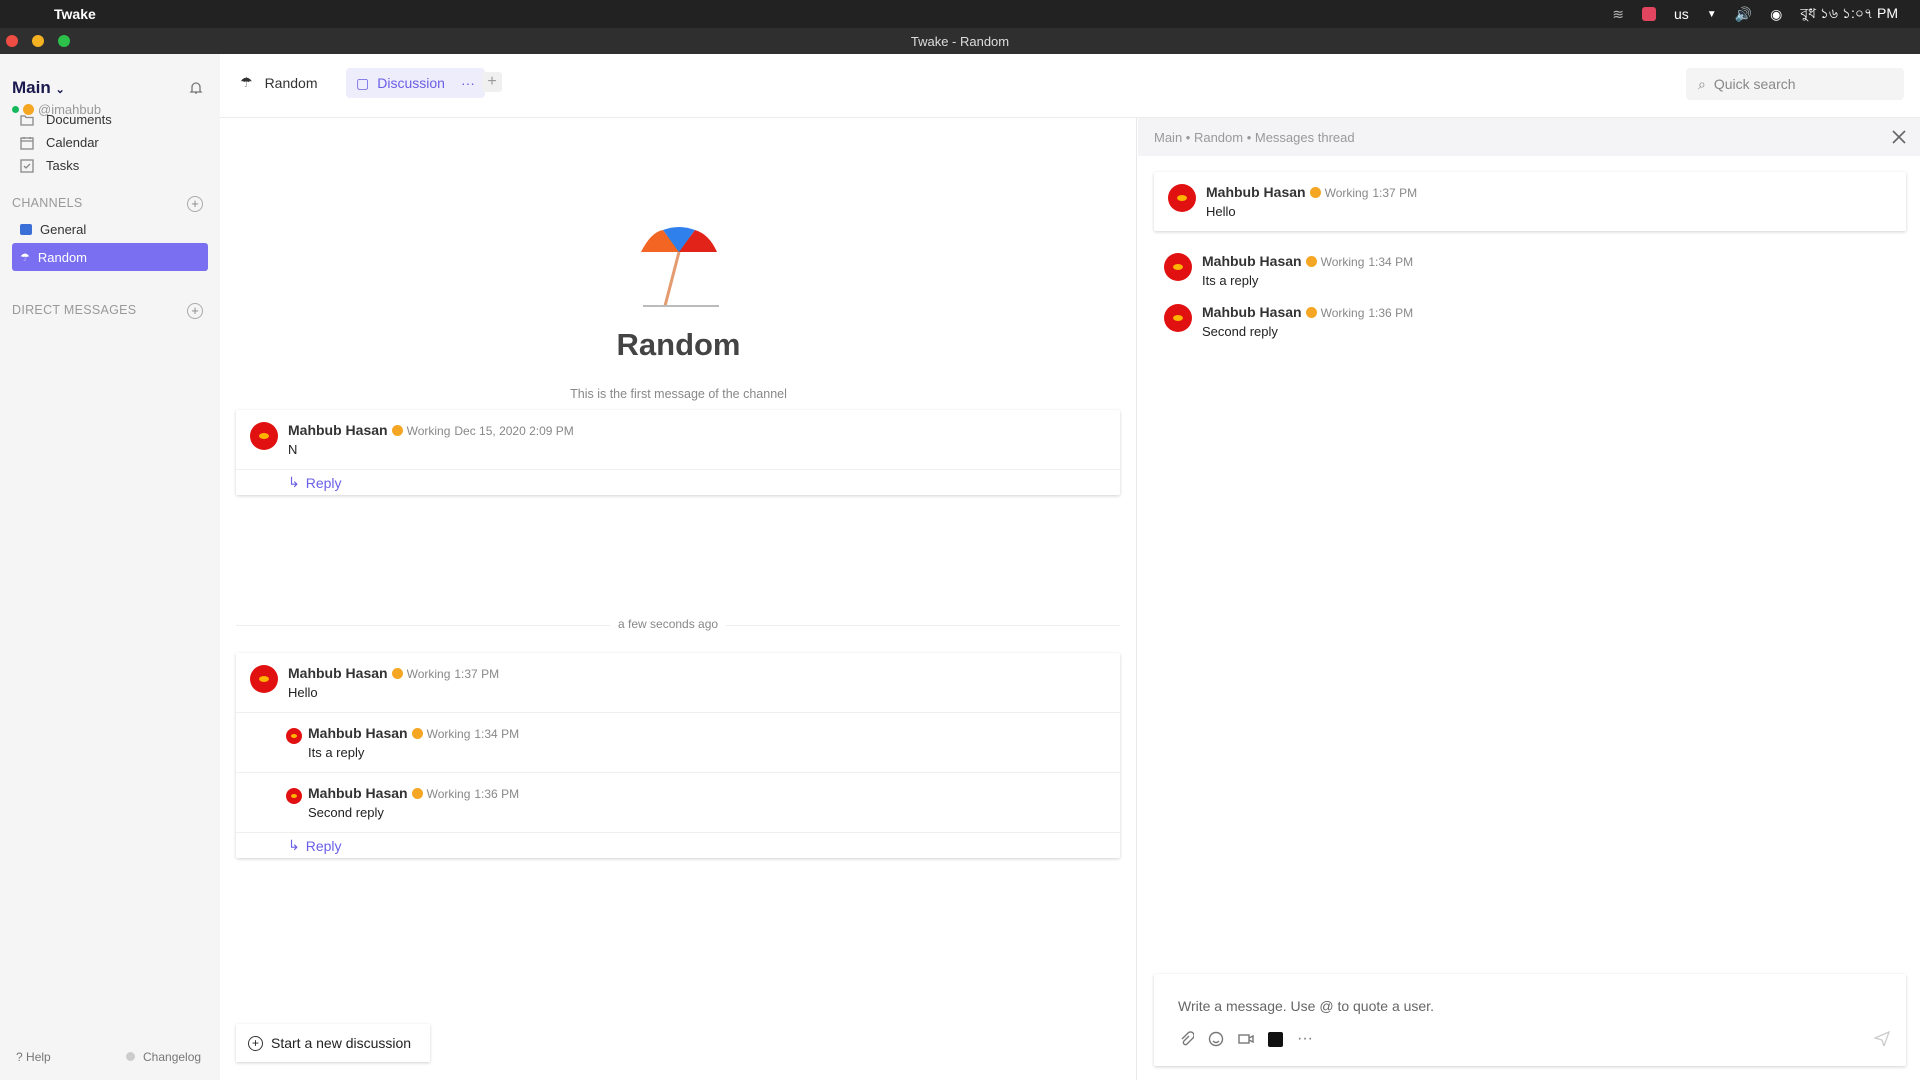  What do you see at coordinates (27, 120) in the screenshot?
I see `folder-icon` at bounding box center [27, 120].